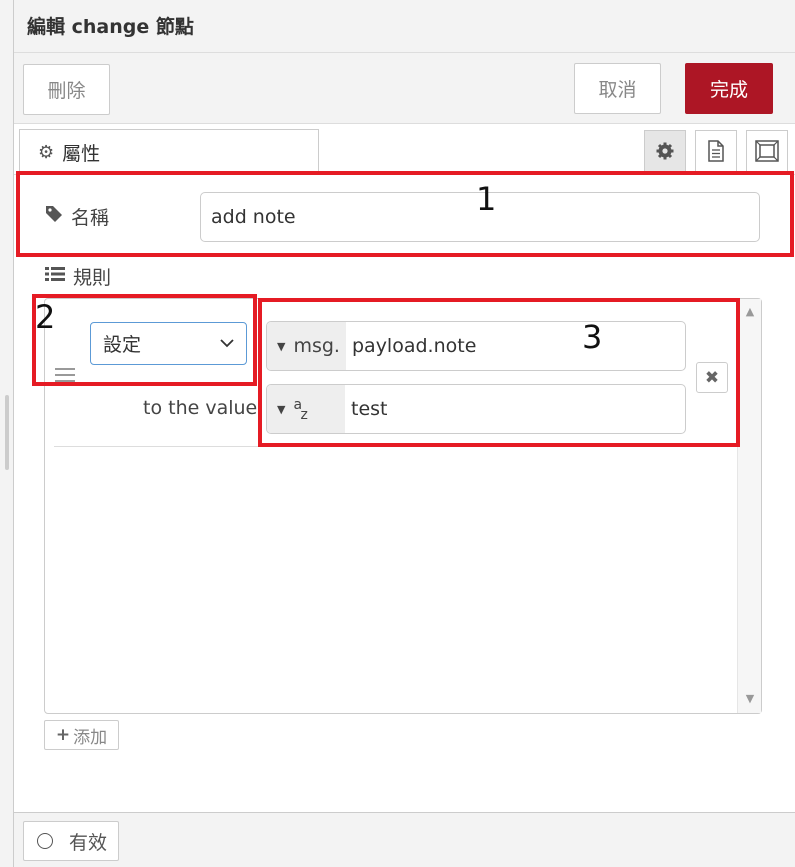 Image resolution: width=795 pixels, height=867 pixels. I want to click on annotation-label-1: 1, so click(486, 199).